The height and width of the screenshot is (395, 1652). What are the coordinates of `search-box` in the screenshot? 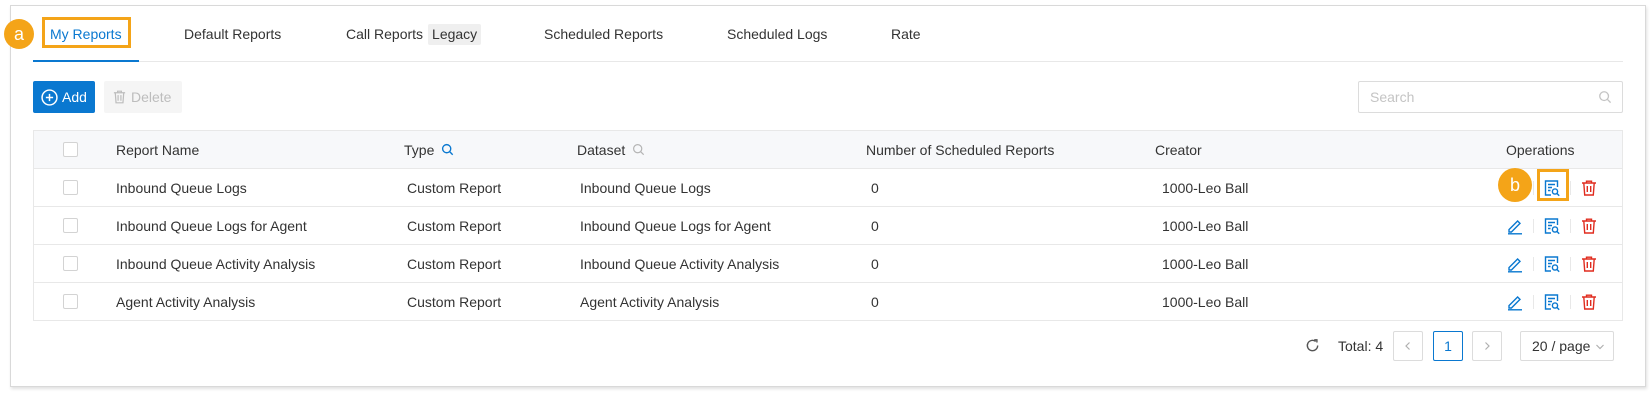 It's located at (1490, 97).